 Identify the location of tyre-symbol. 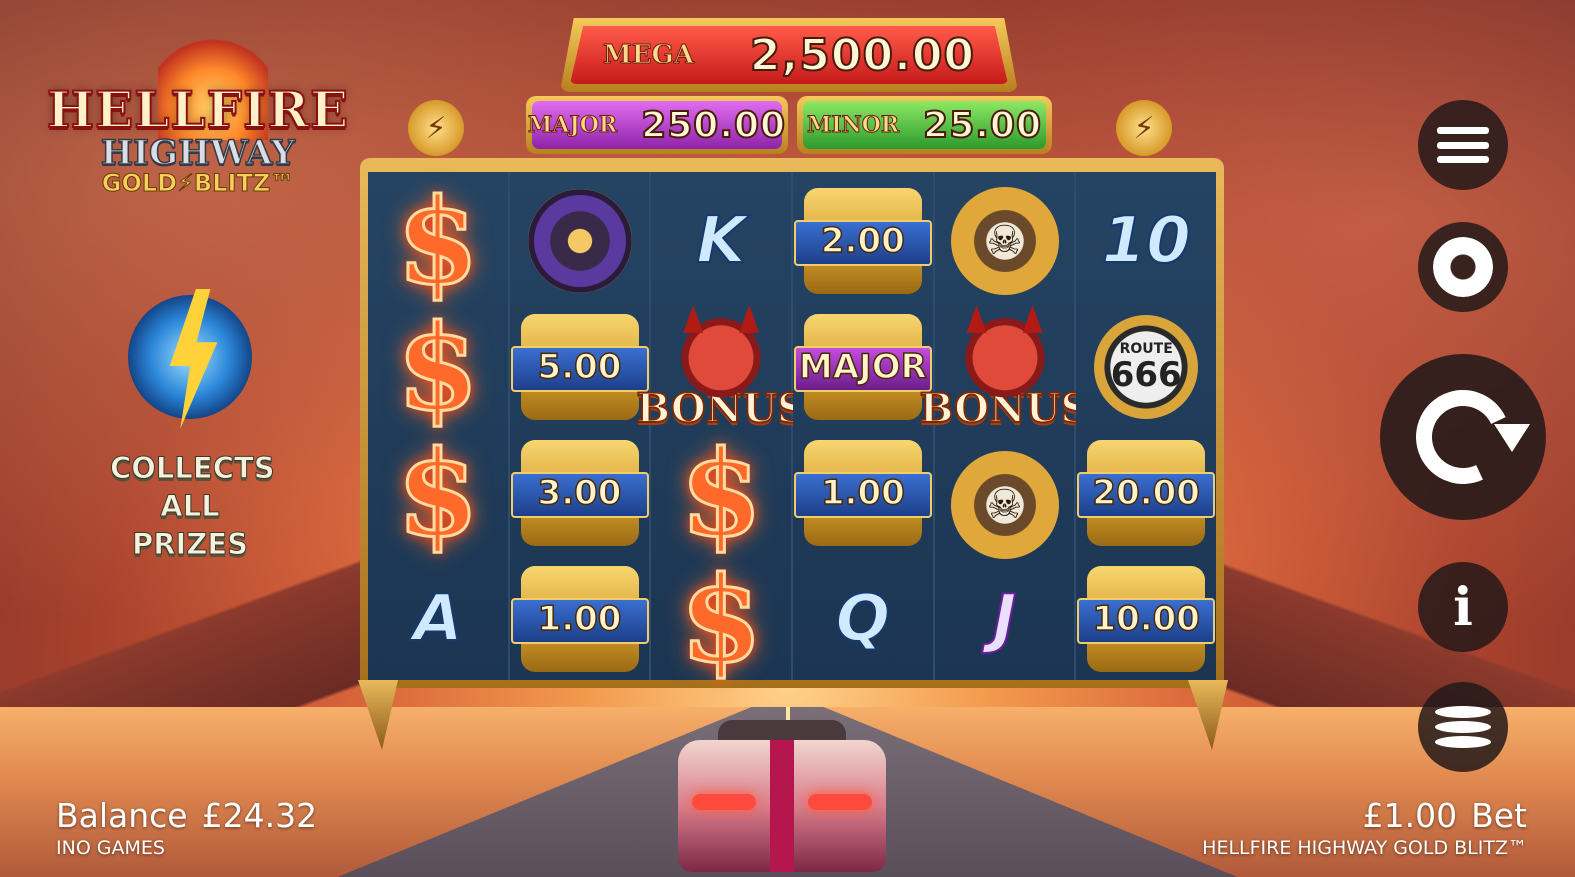
(580, 241).